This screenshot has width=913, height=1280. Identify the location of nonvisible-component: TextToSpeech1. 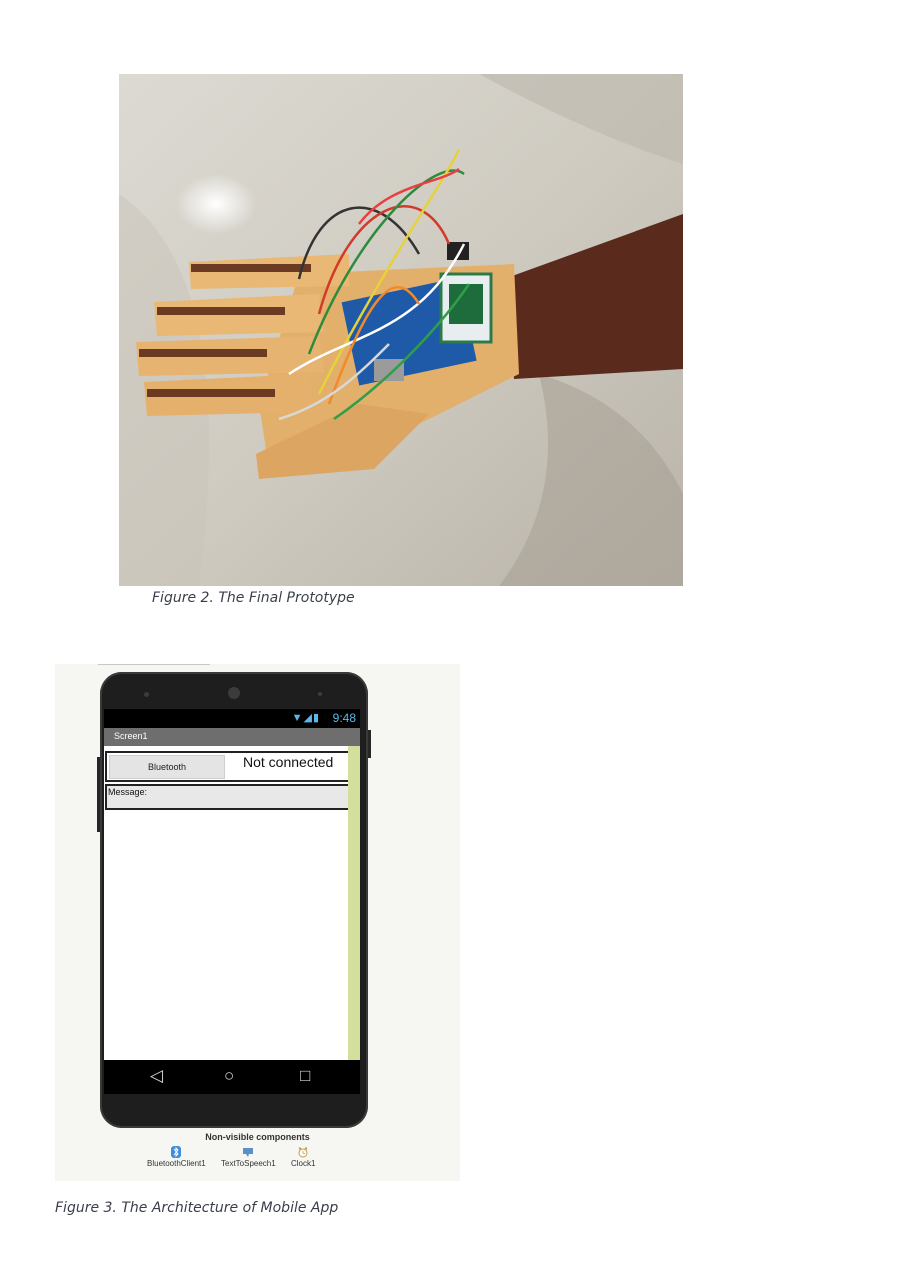
(248, 1157).